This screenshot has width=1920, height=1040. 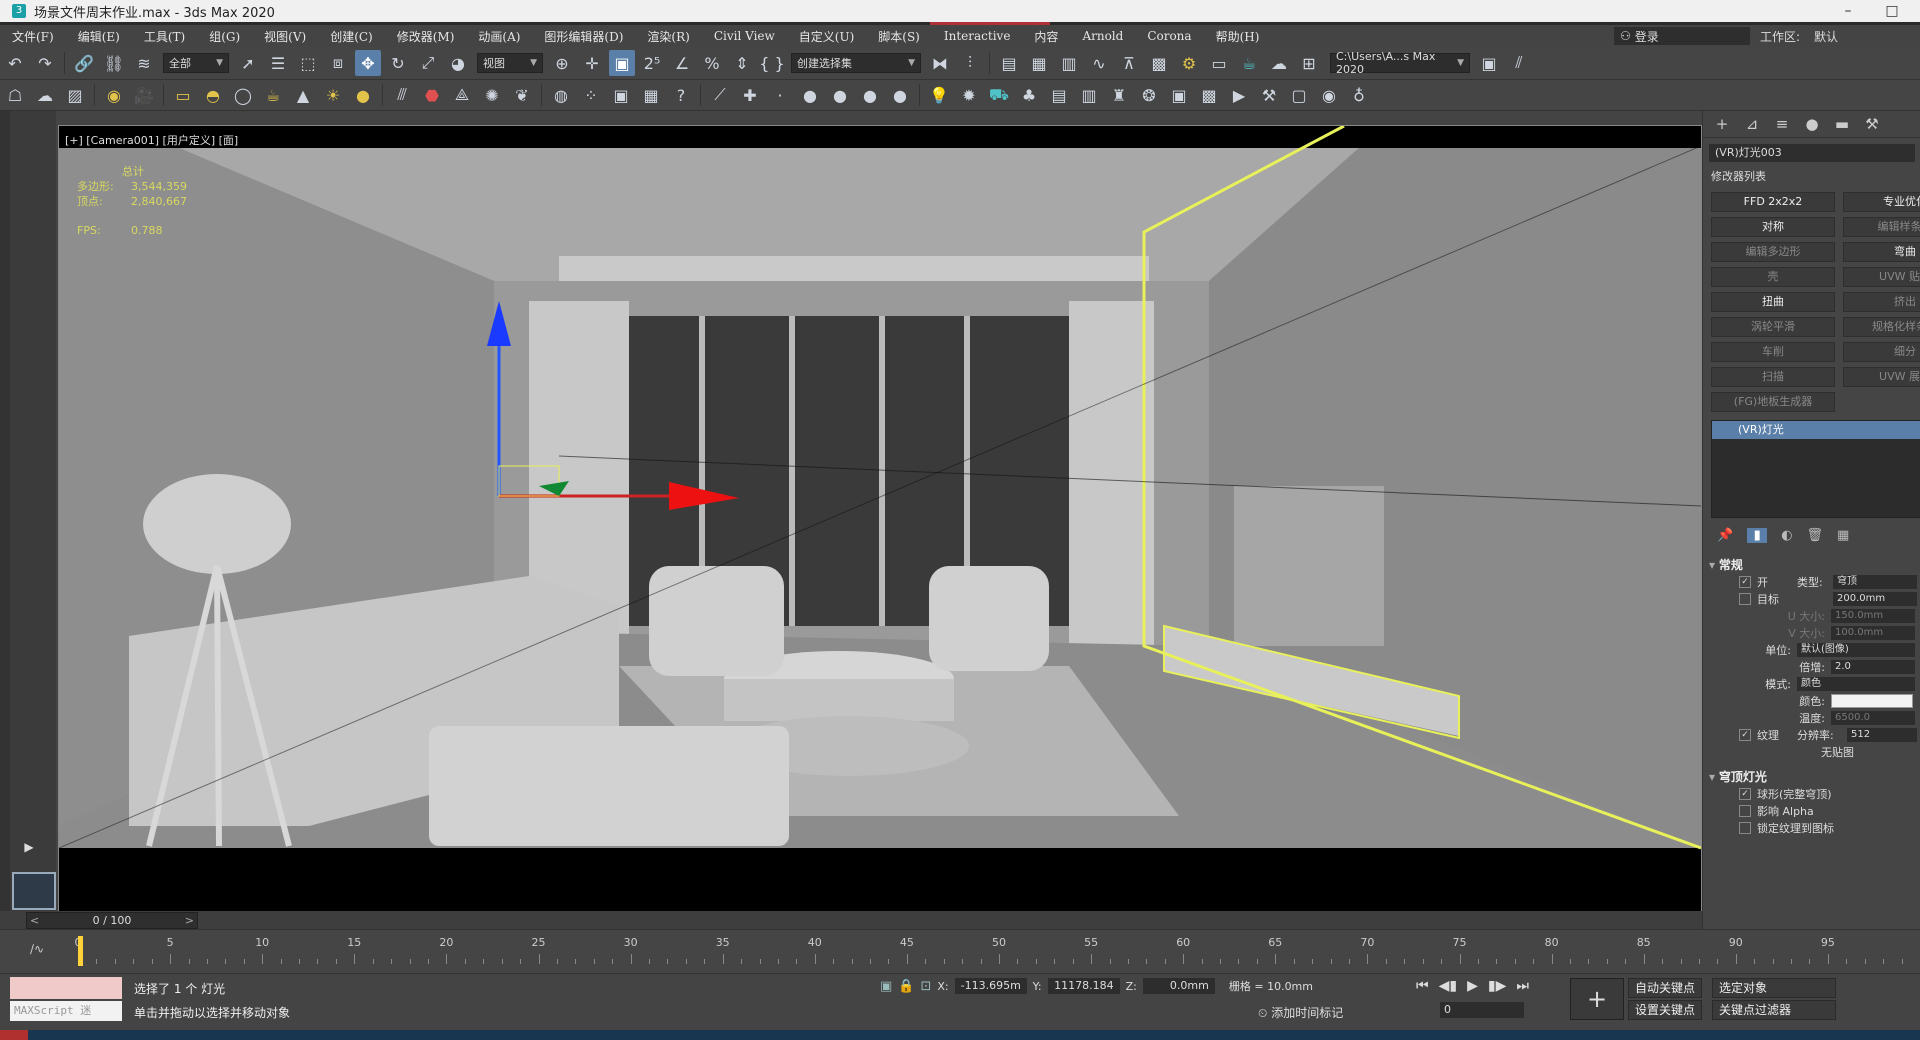 What do you see at coordinates (1881, 202) in the screenshot?
I see `modifier-button: 专业优化` at bounding box center [1881, 202].